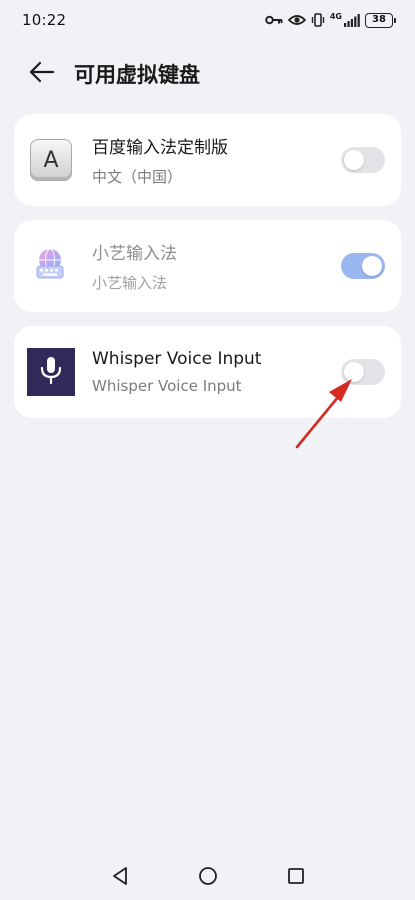  Describe the element at coordinates (137, 177) in the screenshot. I see `keyboard-subtitle: 中文（中国）` at that location.